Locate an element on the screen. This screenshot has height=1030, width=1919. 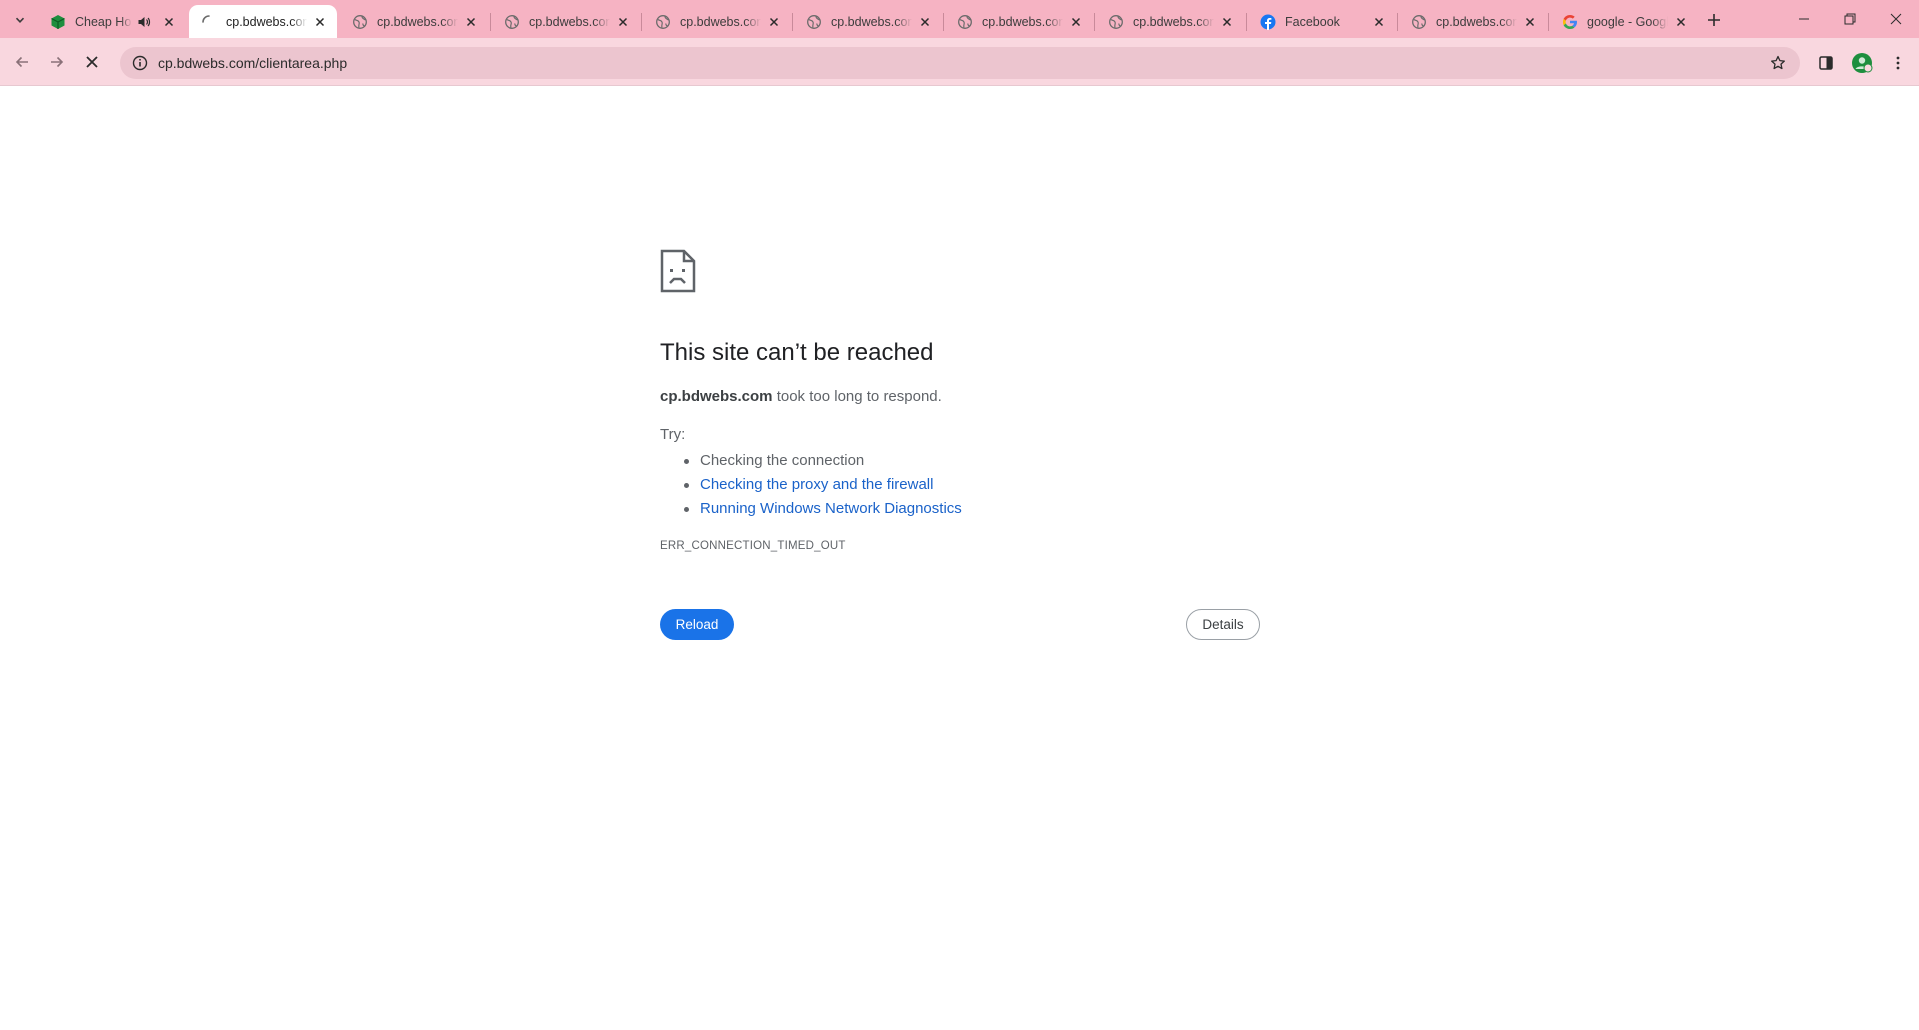
url-text: cp.bdwebs.com/clientarea.php is located at coordinates (961, 63).